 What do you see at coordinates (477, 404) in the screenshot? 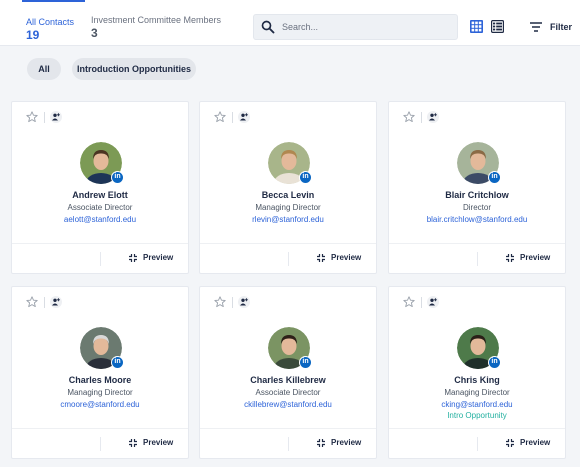
I see `contact-email: cking@stanford.edu` at bounding box center [477, 404].